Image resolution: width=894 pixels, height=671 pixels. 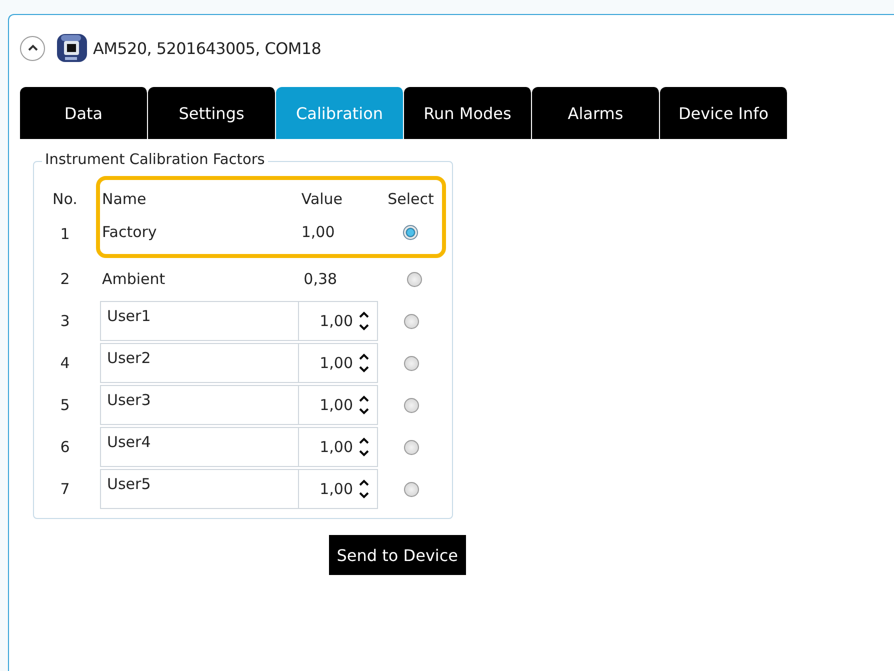 I want to click on row-number: 4, so click(x=65, y=363).